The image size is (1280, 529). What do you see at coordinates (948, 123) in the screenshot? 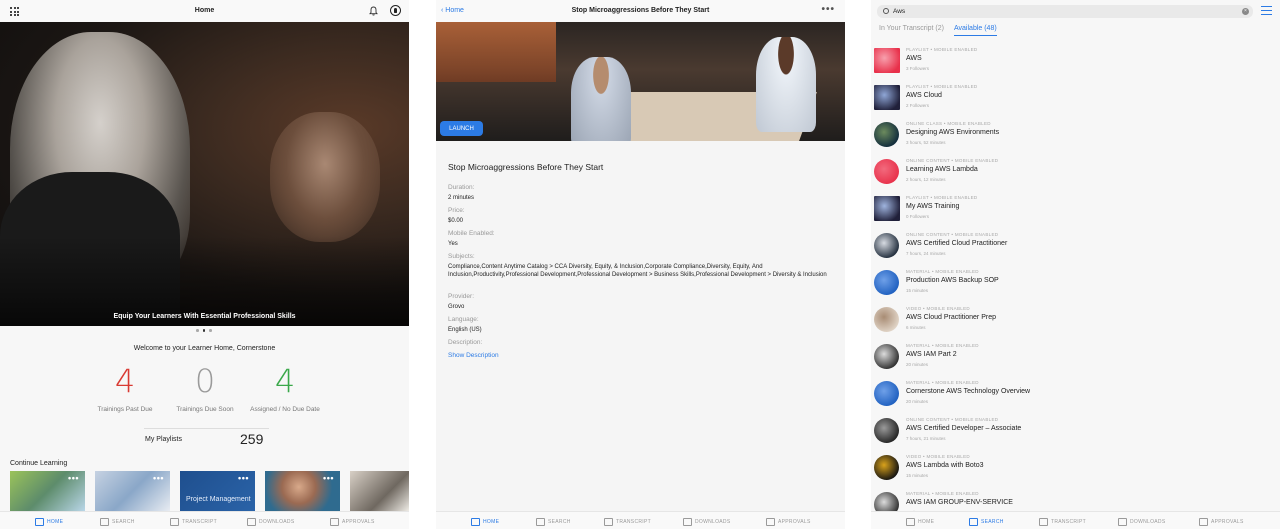
I see `result-meta: ONLINE CLASS • MOBILE ENABLED` at bounding box center [948, 123].